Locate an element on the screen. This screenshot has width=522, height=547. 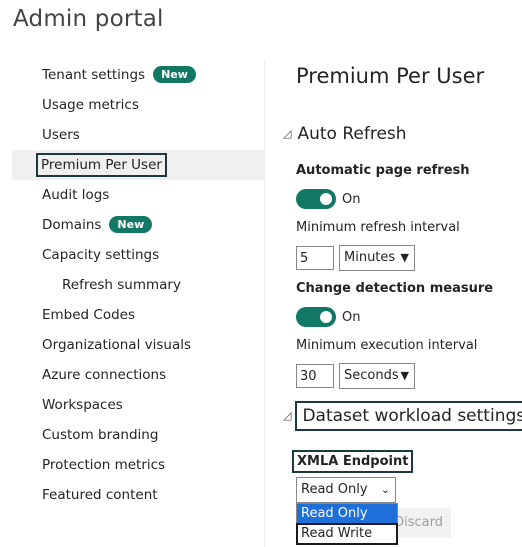
sidebar-item-label: Embed Codes is located at coordinates (89, 315).